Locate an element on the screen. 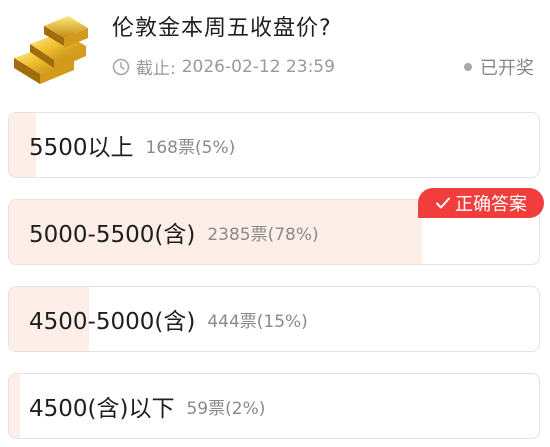 This screenshot has height=447, width=550. vote-share-bar is located at coordinates (14, 406).